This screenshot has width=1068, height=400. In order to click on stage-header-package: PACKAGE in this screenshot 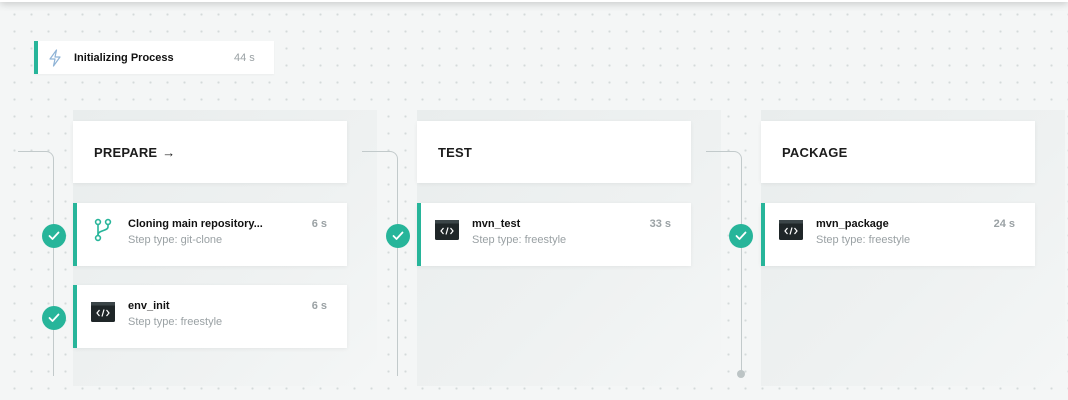, I will do `click(898, 152)`.